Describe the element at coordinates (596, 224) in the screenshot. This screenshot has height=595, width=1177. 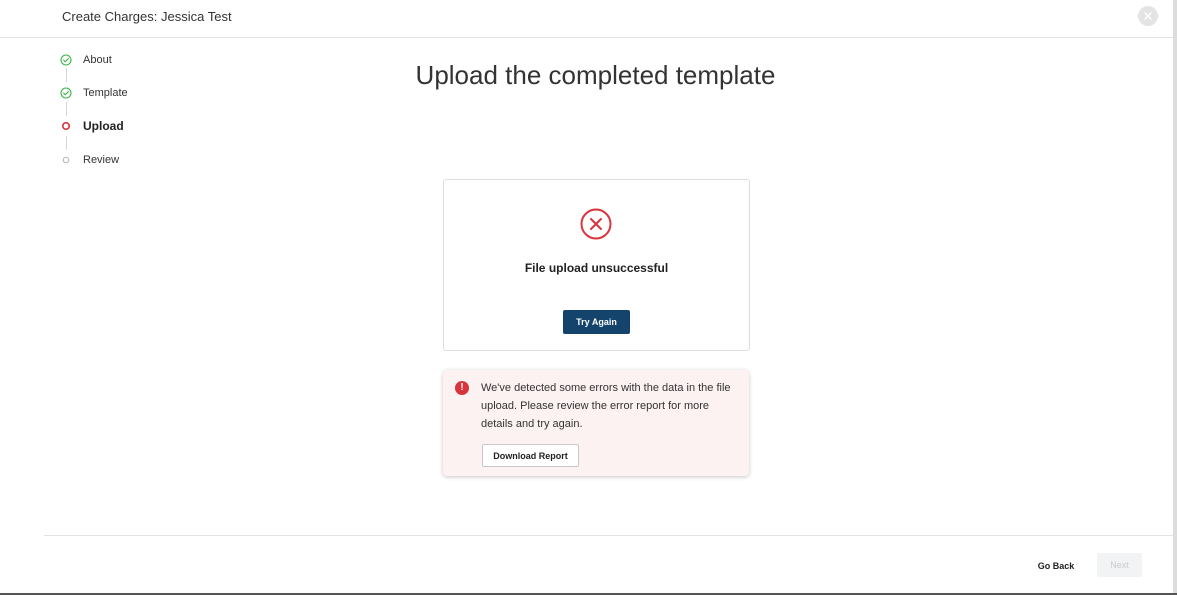
I see `error-x-circle-icon` at that location.